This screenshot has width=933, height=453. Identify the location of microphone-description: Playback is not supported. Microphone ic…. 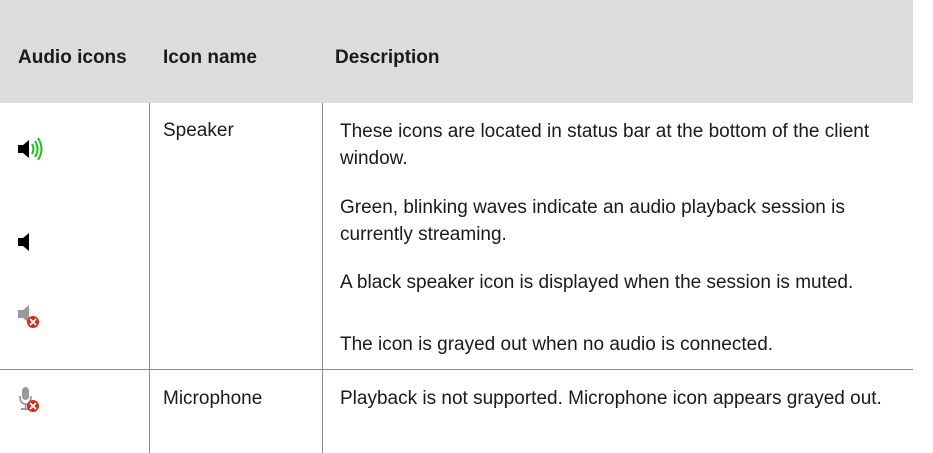
(611, 398).